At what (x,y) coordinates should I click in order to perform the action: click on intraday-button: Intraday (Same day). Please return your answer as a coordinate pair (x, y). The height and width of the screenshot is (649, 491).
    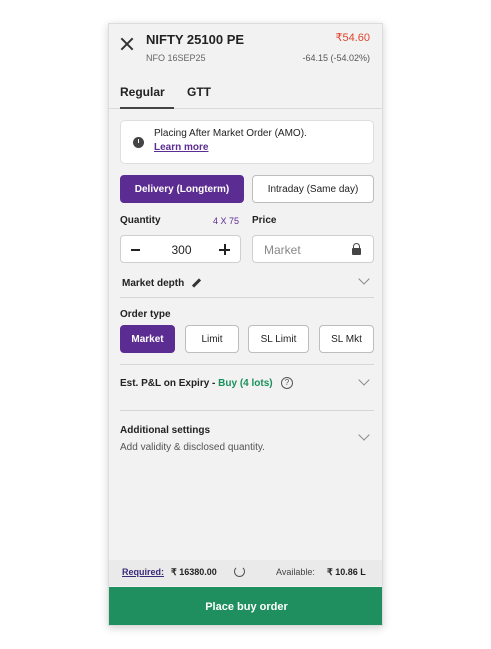
    Looking at the image, I should click on (313, 189).